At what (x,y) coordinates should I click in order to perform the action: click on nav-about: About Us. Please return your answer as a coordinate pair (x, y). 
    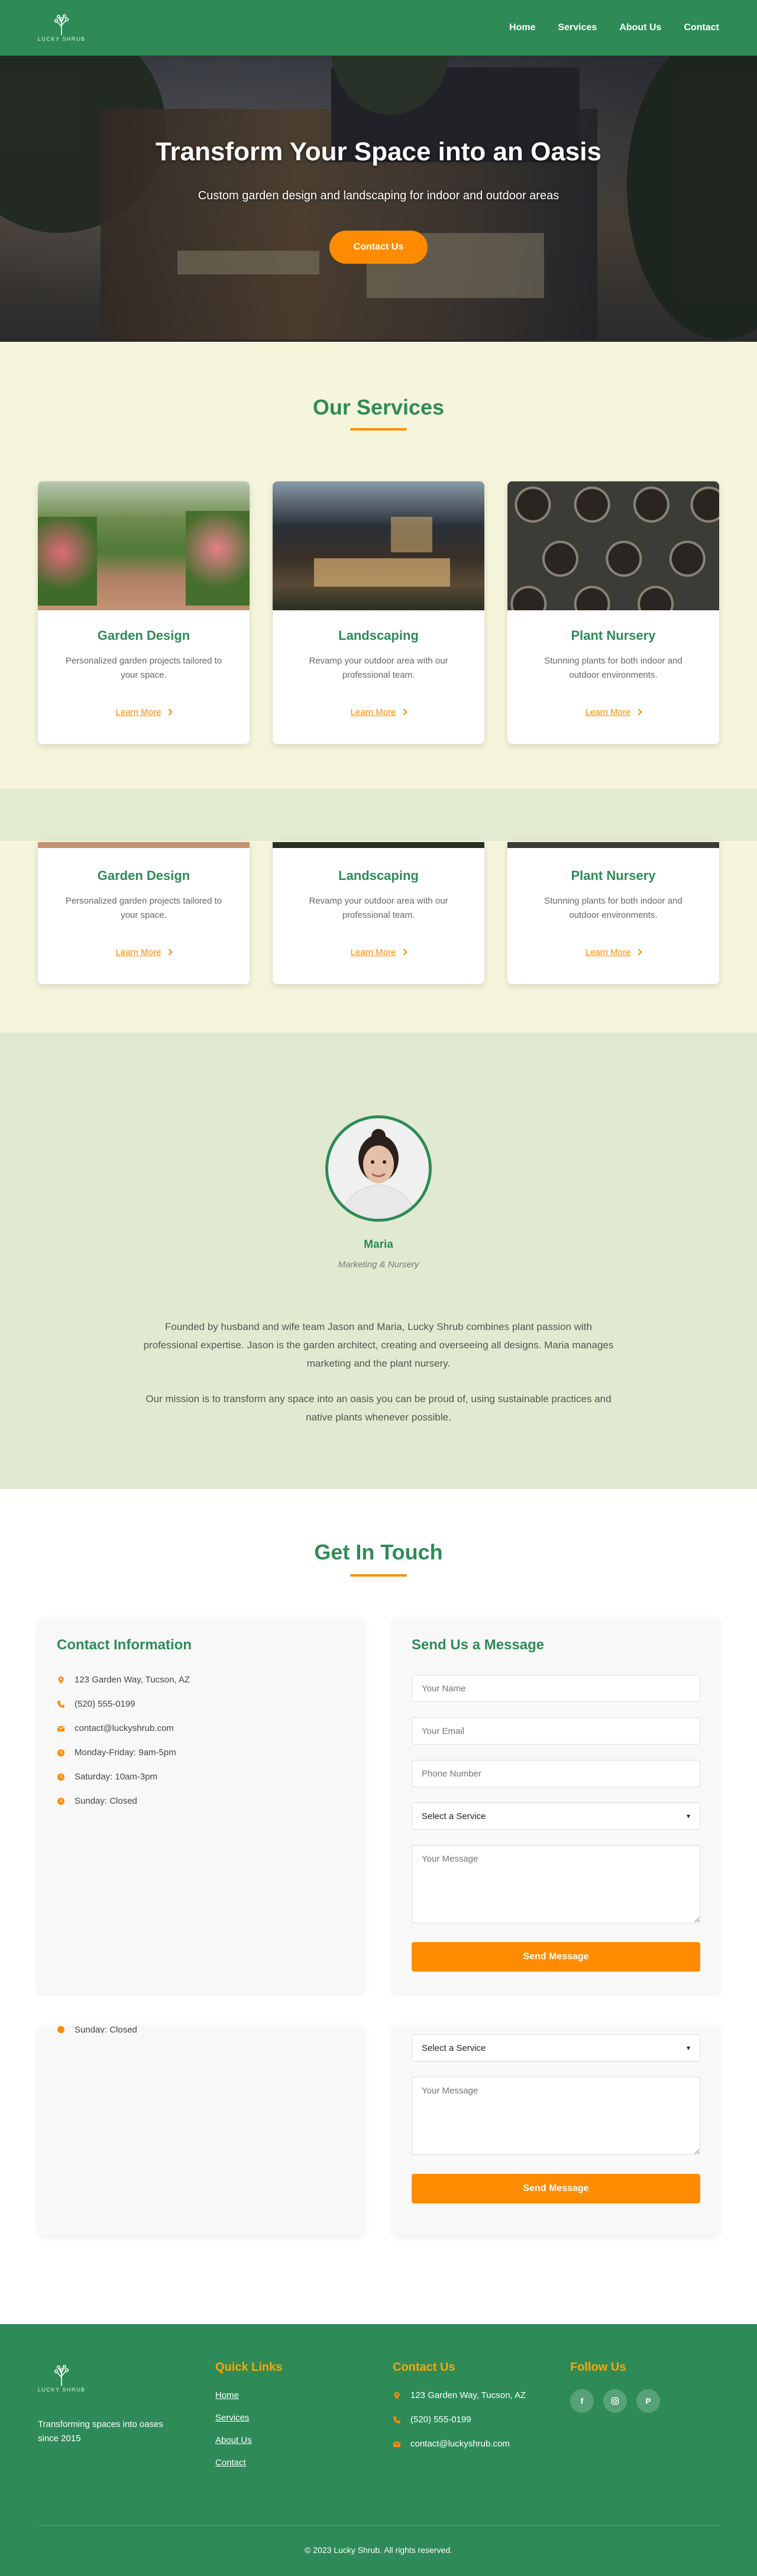
    Looking at the image, I should click on (640, 28).